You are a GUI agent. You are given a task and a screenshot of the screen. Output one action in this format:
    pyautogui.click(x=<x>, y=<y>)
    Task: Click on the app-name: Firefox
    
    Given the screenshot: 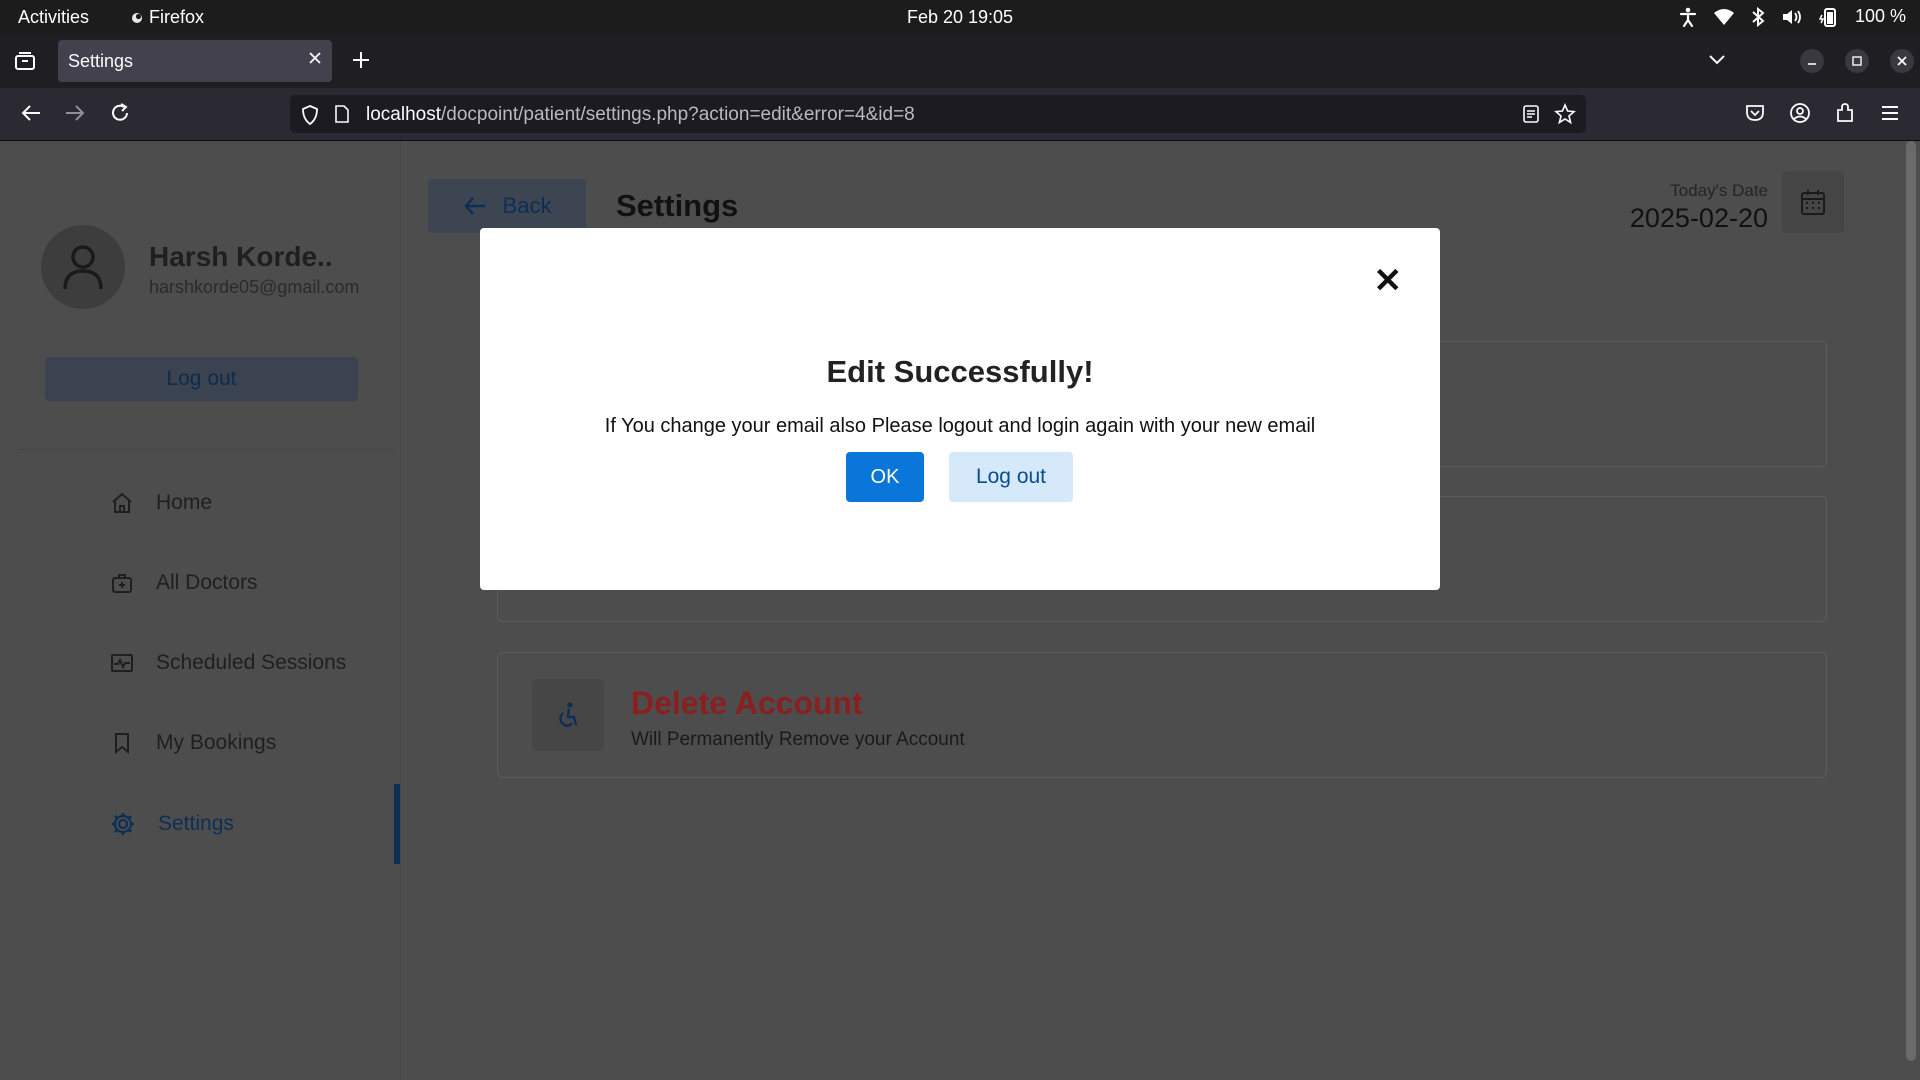 What is the action you would take?
    pyautogui.click(x=177, y=17)
    